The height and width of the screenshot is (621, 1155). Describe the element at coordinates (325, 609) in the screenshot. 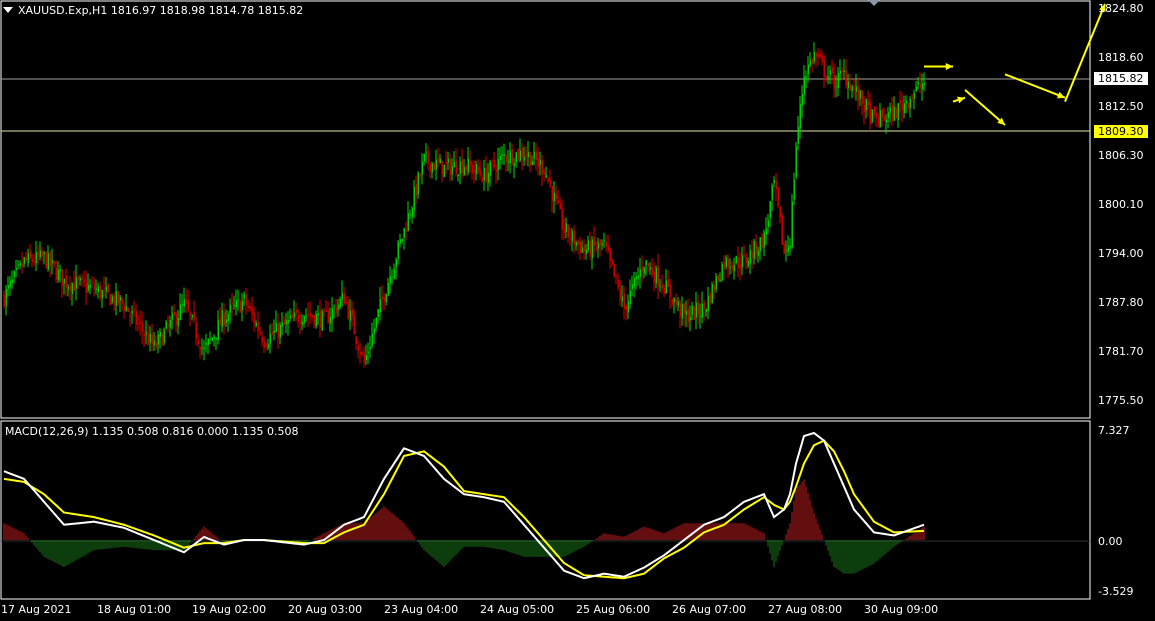

I see `time-tick: 20 Aug 03:00` at that location.